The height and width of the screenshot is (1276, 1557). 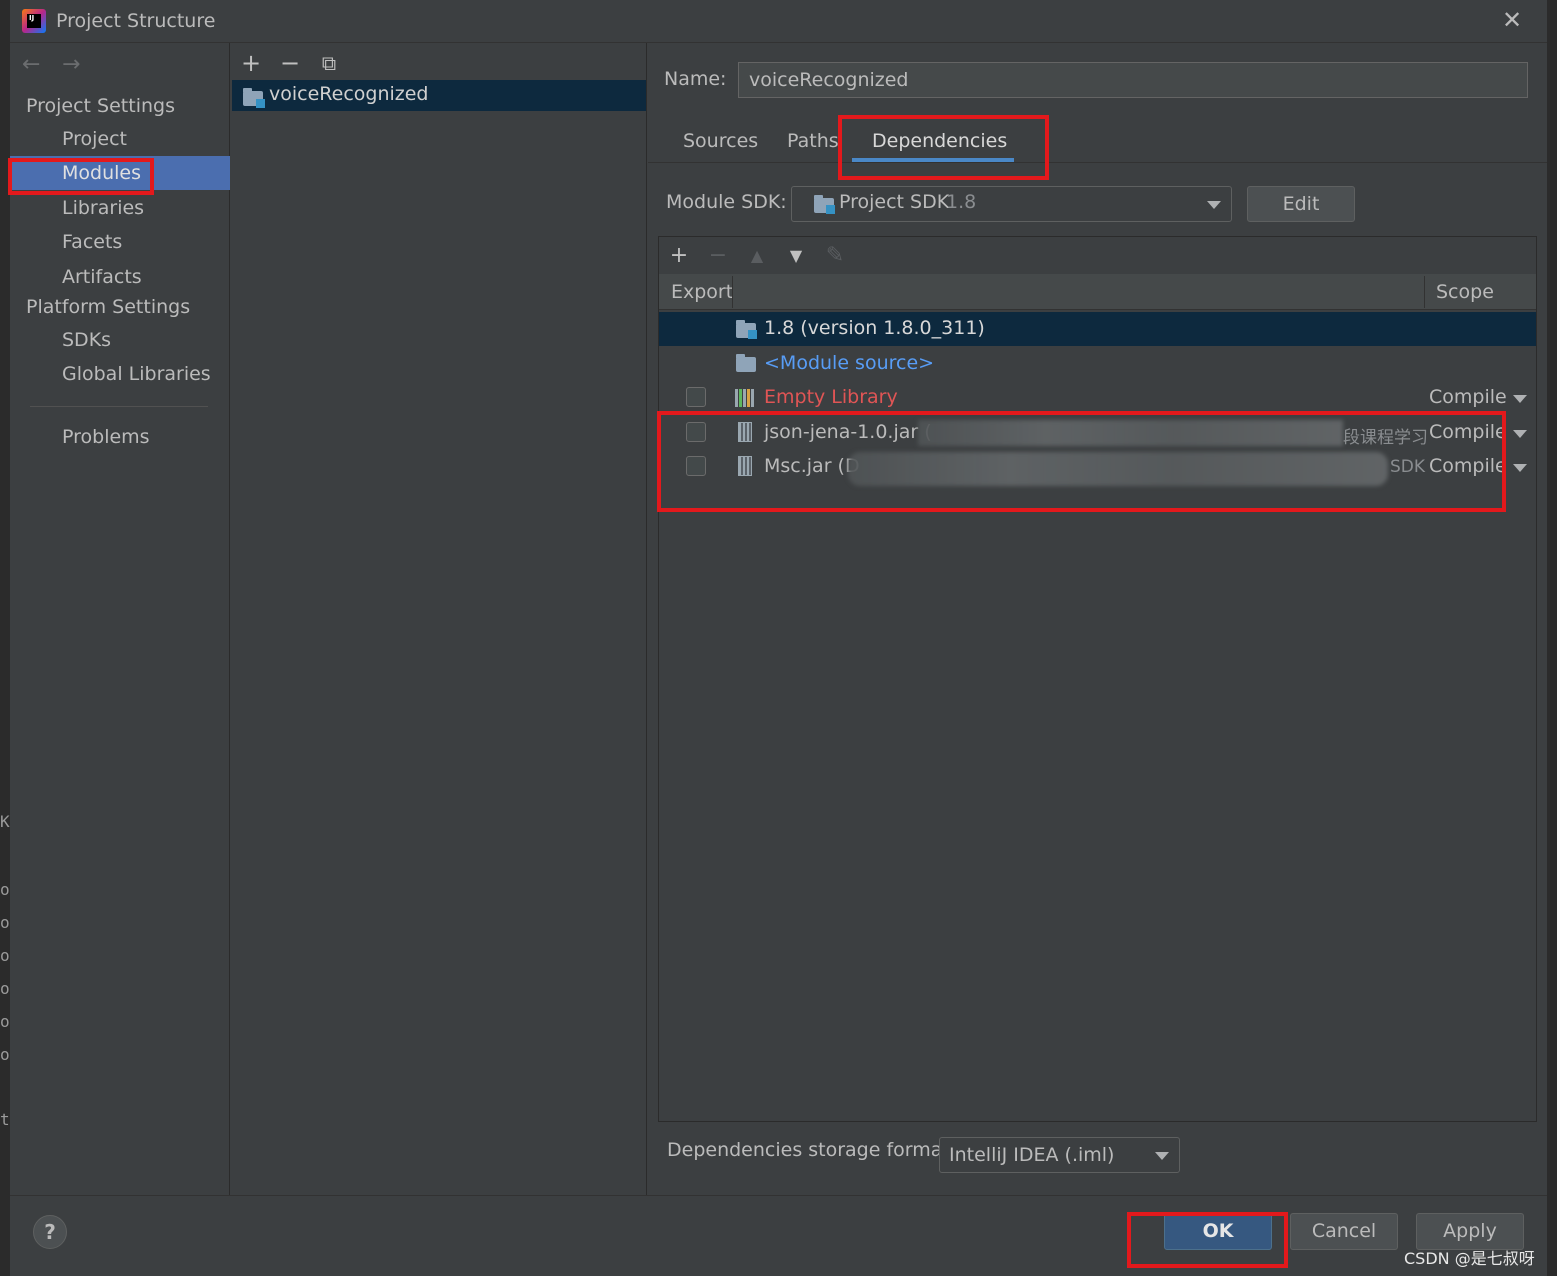 What do you see at coordinates (5, 1119) in the screenshot?
I see `background-char: t` at bounding box center [5, 1119].